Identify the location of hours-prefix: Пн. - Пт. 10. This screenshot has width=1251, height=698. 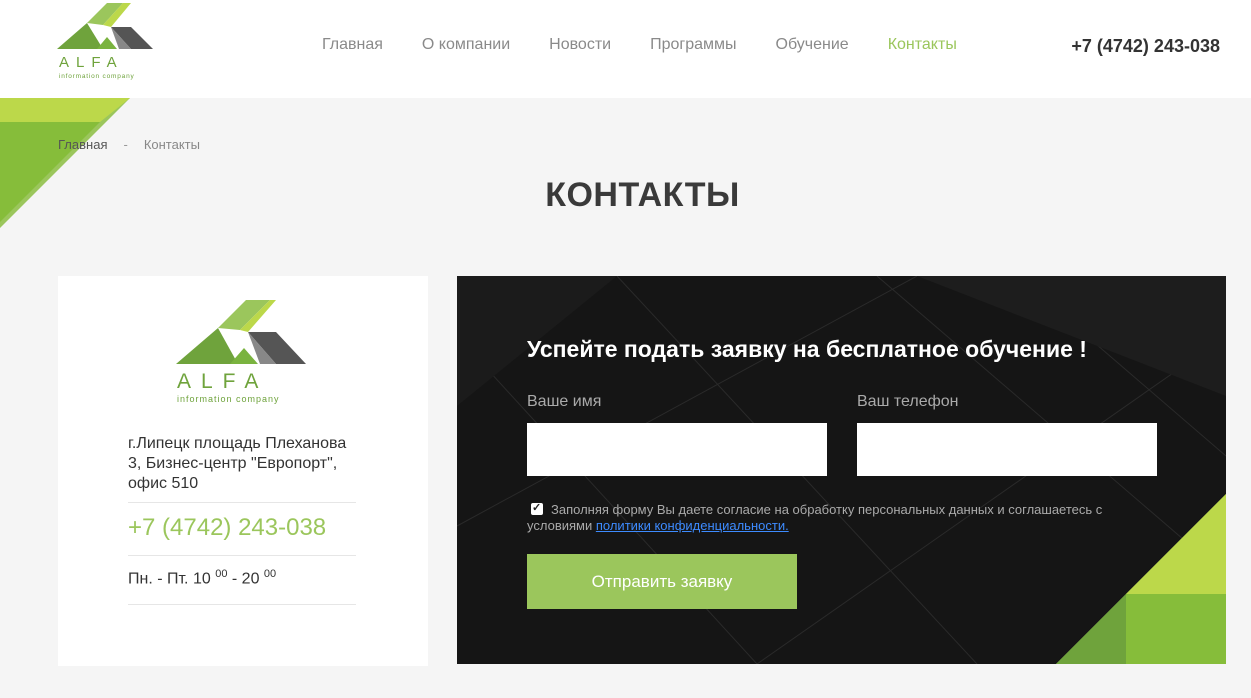
(169, 579).